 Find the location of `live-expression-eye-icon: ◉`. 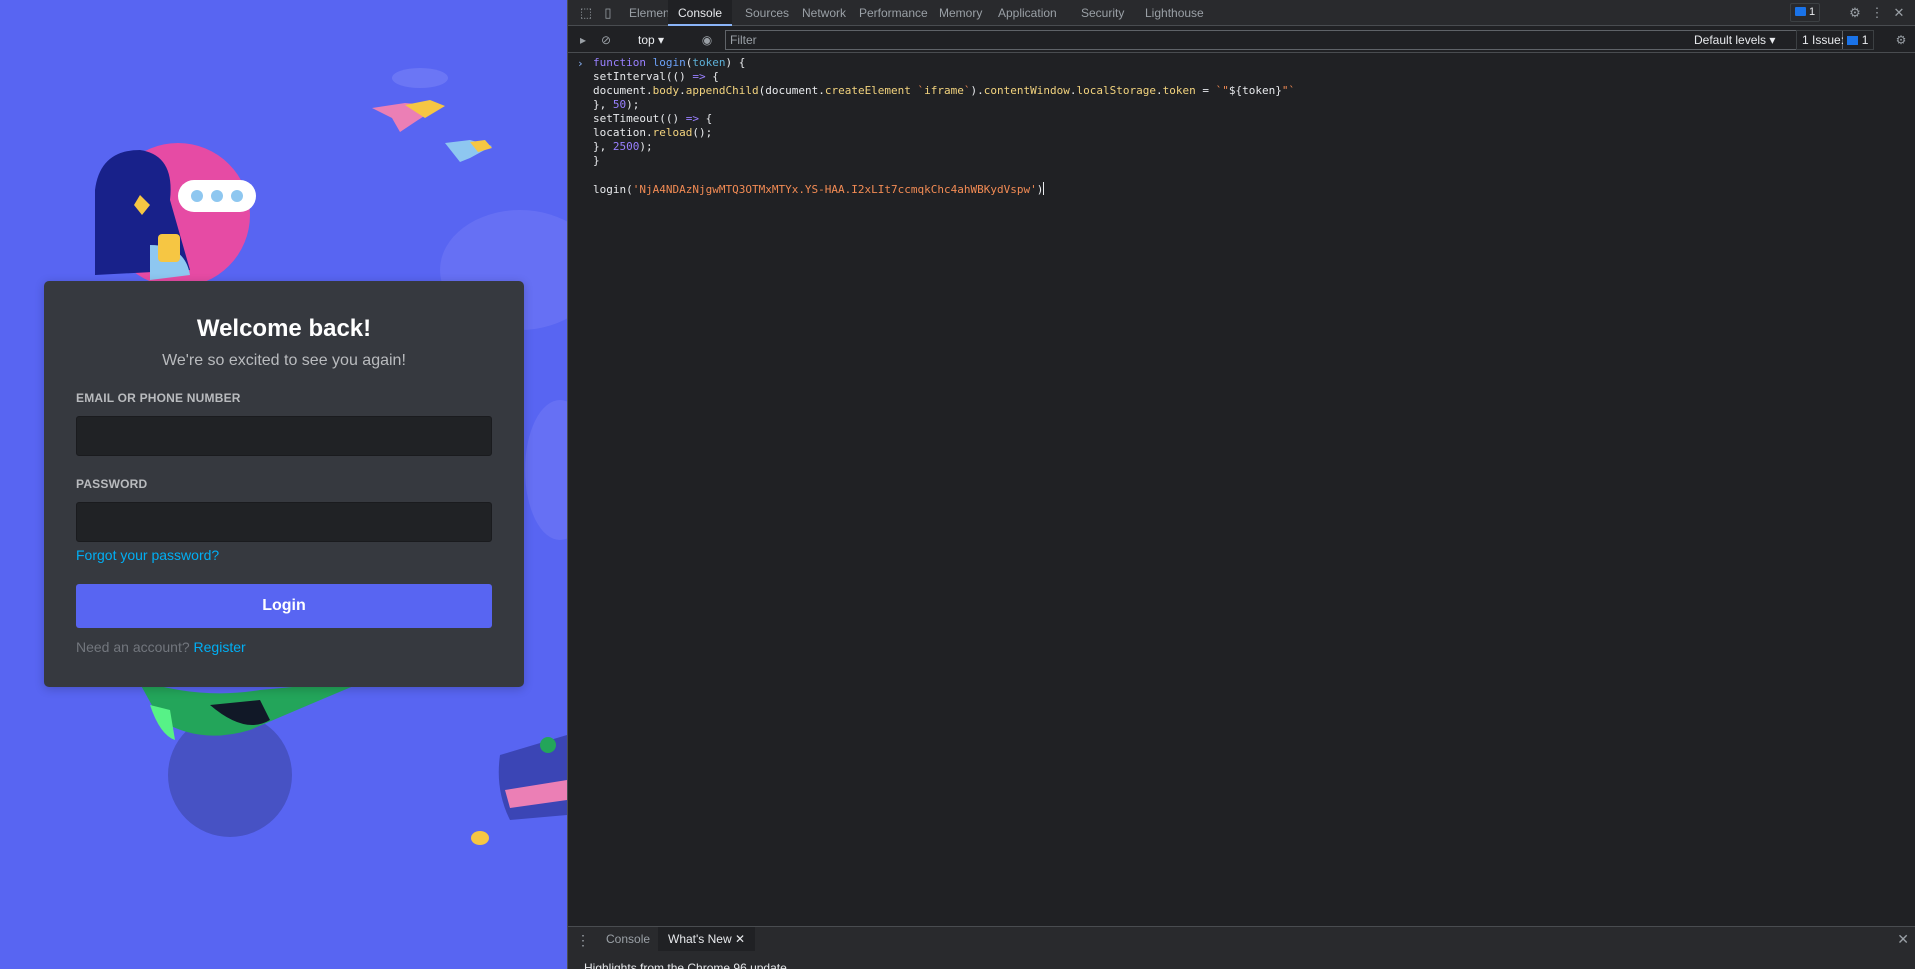

live-expression-eye-icon: ◉ is located at coordinates (707, 40).